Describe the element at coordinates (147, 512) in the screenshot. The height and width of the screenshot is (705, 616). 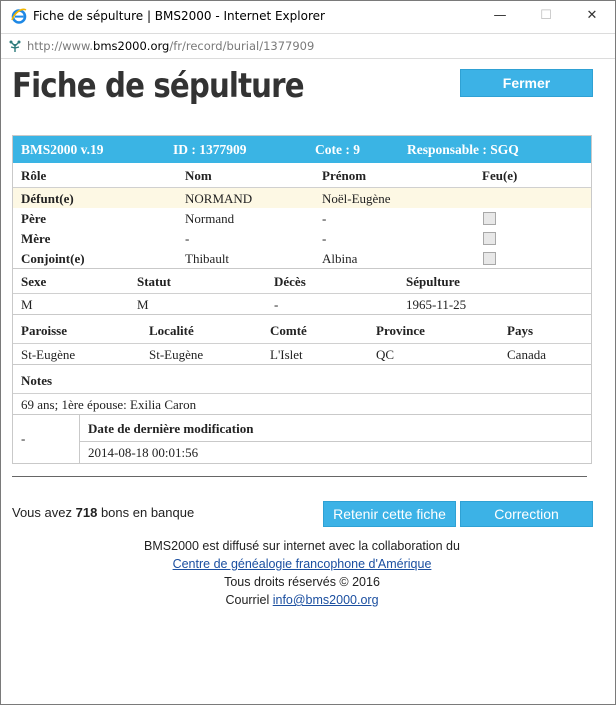
I see `bank-suffix: bons en banque` at that location.